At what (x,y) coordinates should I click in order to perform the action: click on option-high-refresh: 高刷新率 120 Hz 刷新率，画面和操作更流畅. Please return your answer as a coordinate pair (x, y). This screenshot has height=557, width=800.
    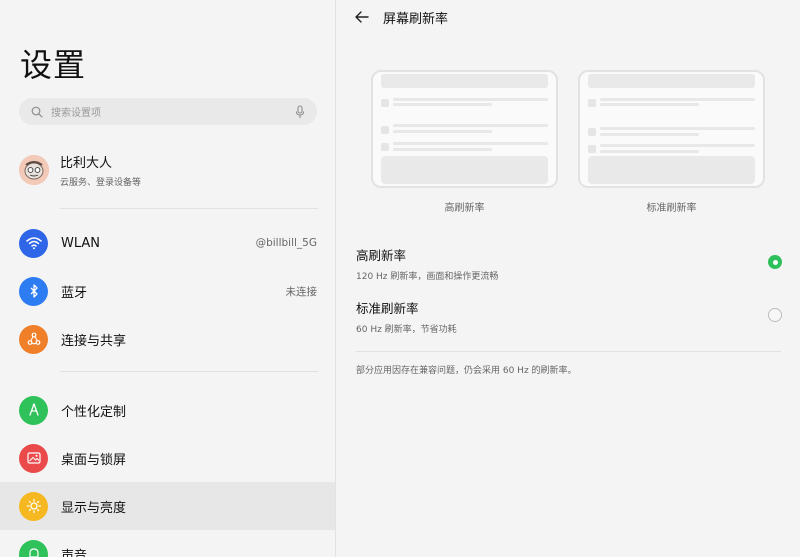
    Looking at the image, I should click on (569, 265).